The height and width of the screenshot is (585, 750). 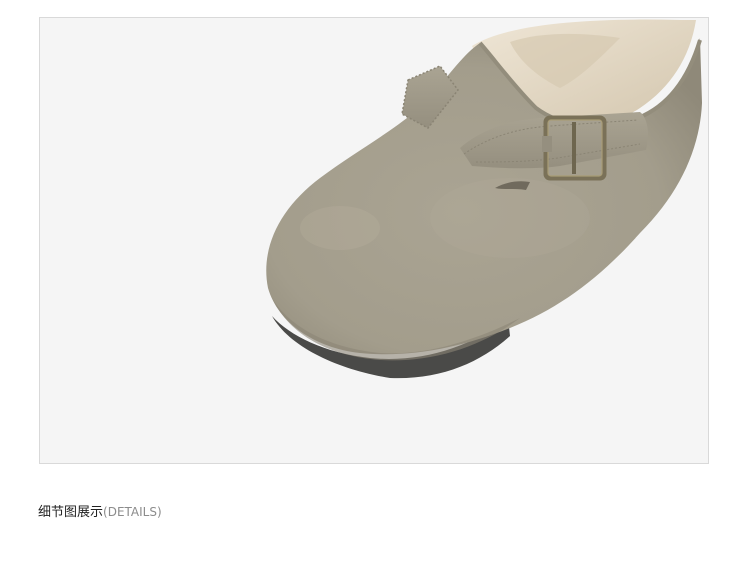 I want to click on section-caption: 细节图展示(DETAILS), so click(x=100, y=512).